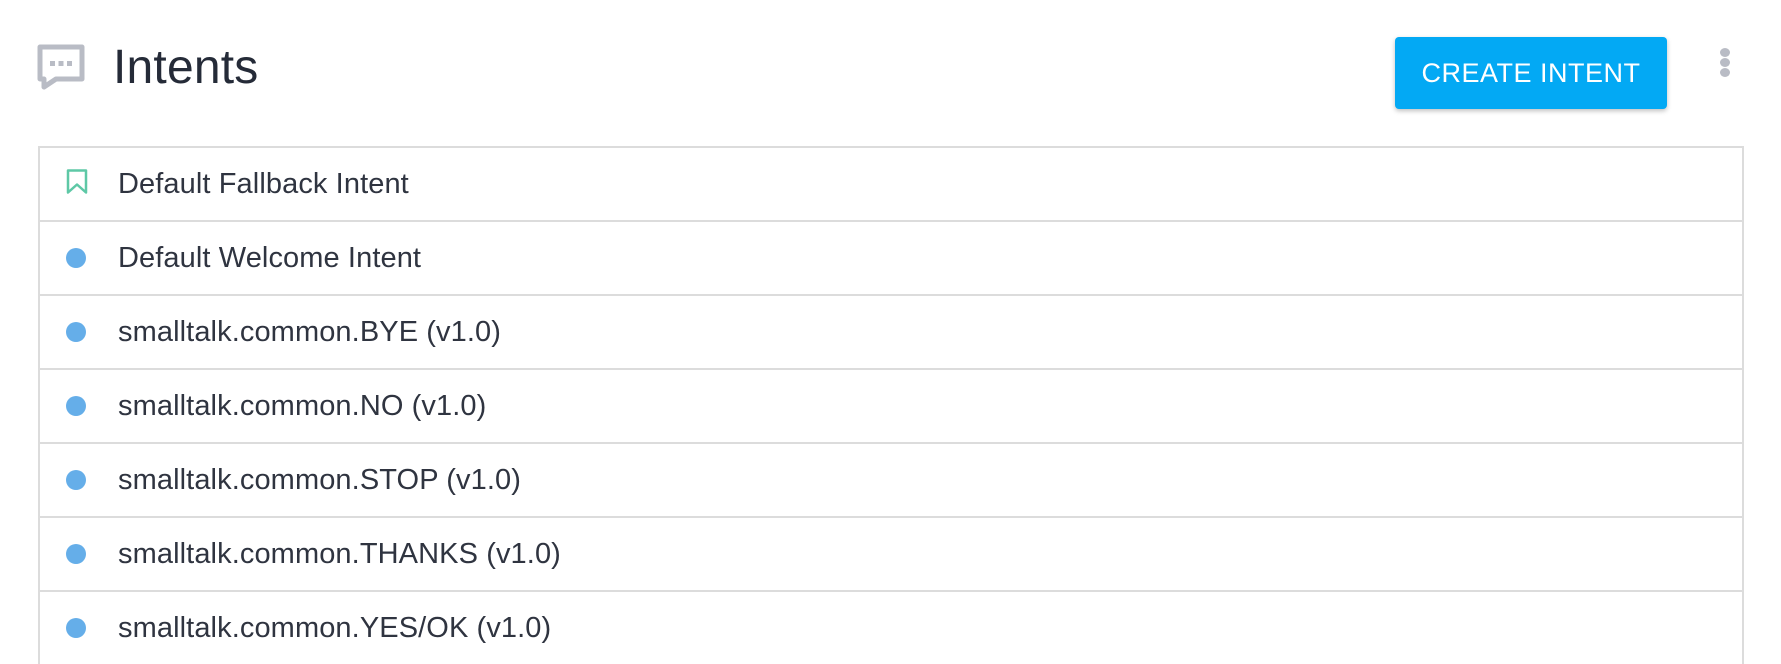 The height and width of the screenshot is (664, 1781). What do you see at coordinates (310, 331) in the screenshot?
I see `intent-label: smalltalk.common.BYE (v1.0)` at bounding box center [310, 331].